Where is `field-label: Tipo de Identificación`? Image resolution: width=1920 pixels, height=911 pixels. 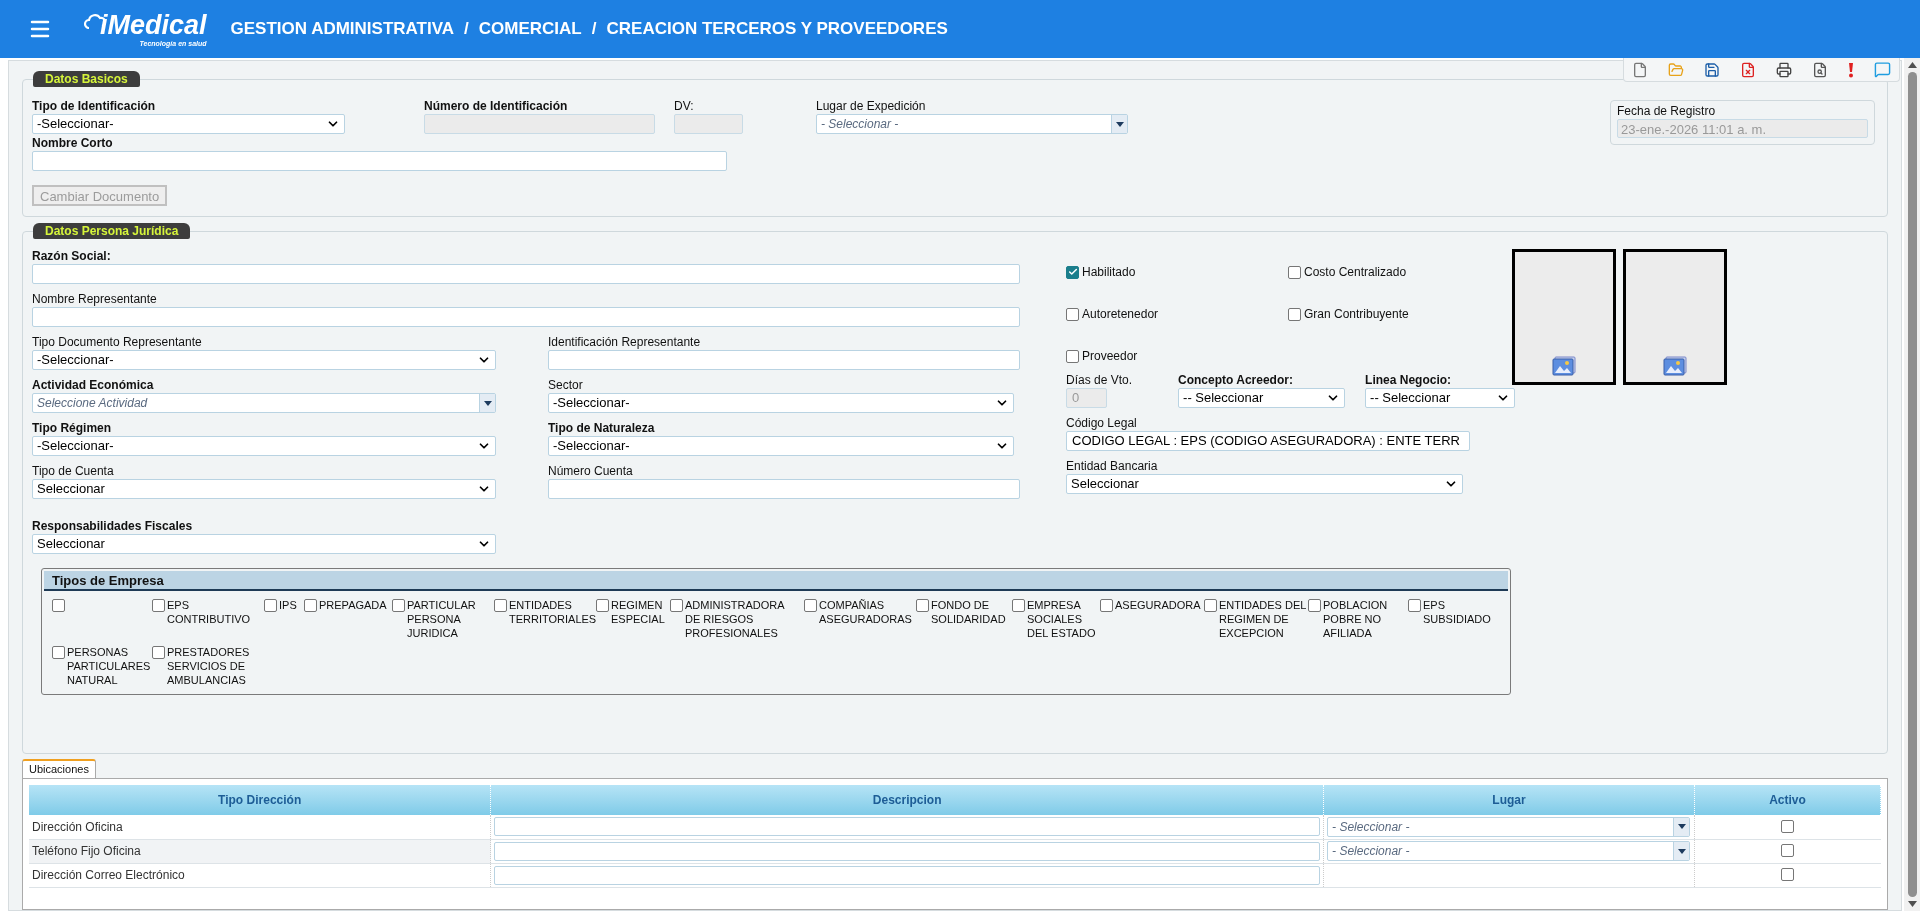
field-label: Tipo de Identificación is located at coordinates (94, 106).